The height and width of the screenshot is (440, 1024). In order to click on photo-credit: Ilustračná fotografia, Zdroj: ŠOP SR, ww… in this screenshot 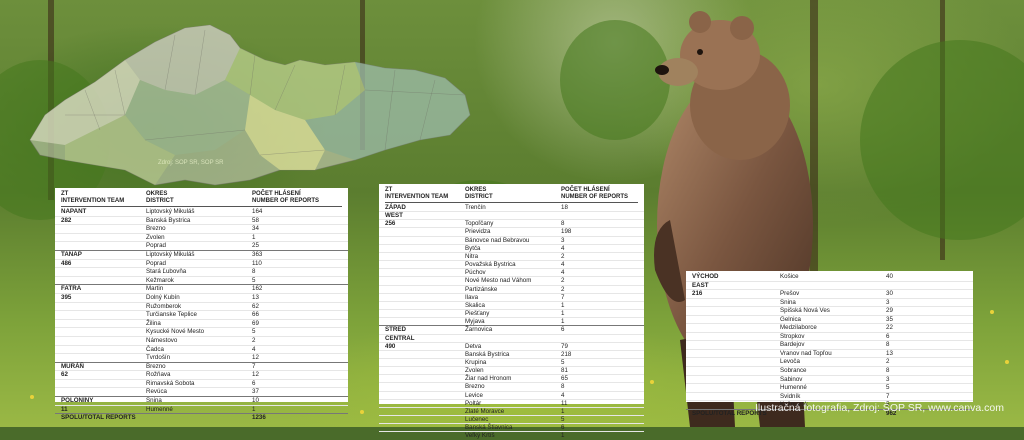, I will do `click(879, 408)`.